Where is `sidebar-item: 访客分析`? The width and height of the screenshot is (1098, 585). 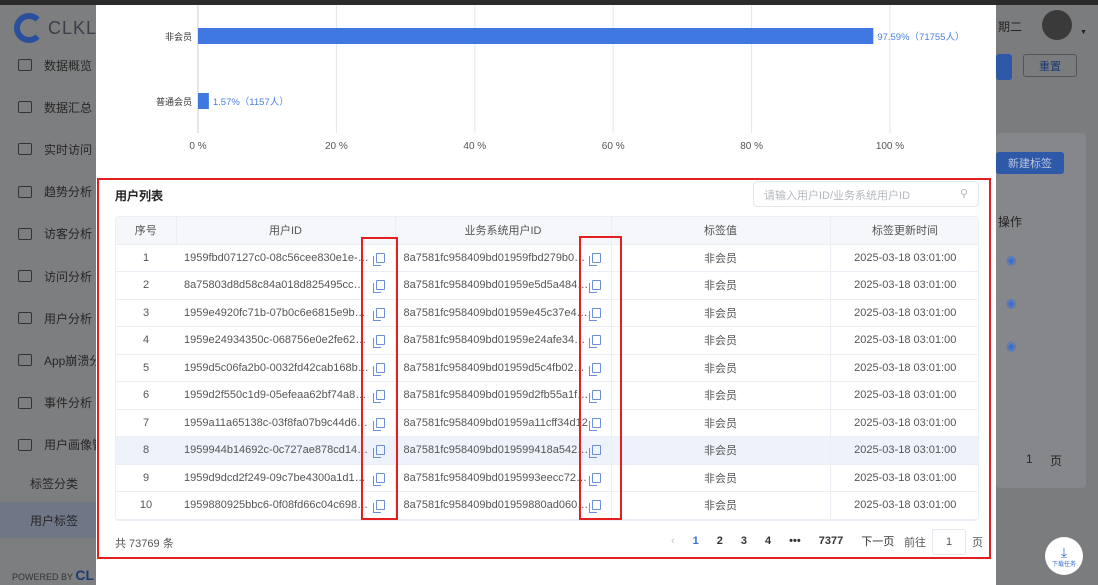 sidebar-item: 访客分析 is located at coordinates (48, 234).